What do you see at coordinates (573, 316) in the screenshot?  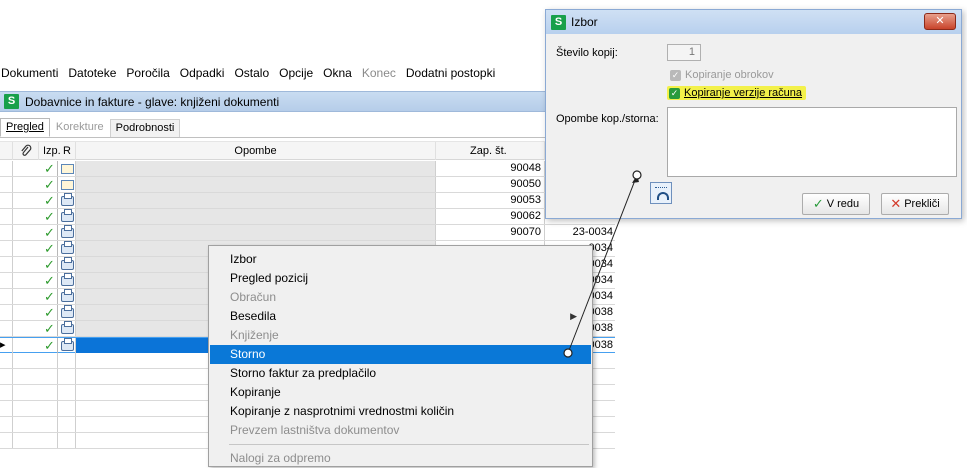 I see `submenu-arrow-icon: ▶` at bounding box center [573, 316].